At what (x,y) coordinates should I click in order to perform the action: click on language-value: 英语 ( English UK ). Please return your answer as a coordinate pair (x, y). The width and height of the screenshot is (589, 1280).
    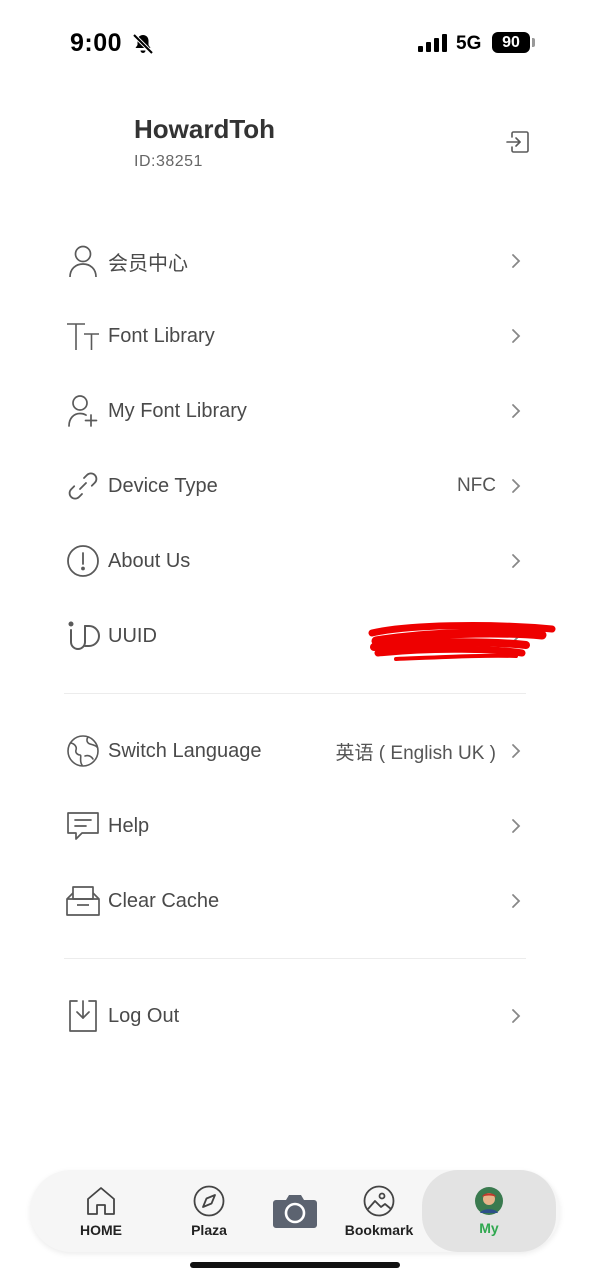
    Looking at the image, I should click on (415, 753).